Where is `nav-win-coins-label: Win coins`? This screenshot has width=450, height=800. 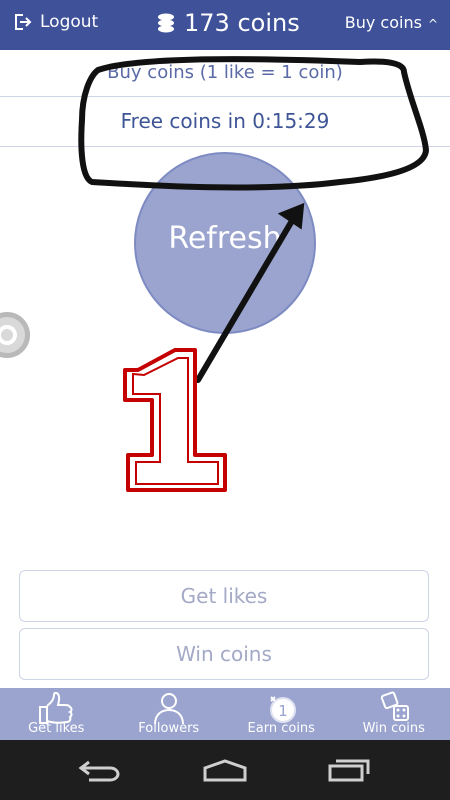 nav-win-coins-label: Win coins is located at coordinates (393, 728).